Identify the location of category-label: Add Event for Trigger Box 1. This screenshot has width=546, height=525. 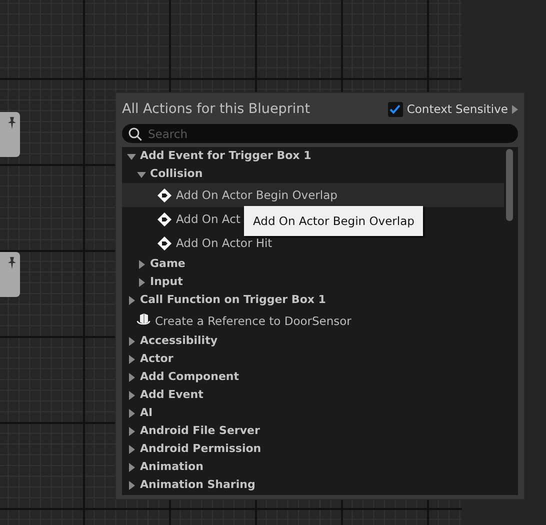
(226, 156).